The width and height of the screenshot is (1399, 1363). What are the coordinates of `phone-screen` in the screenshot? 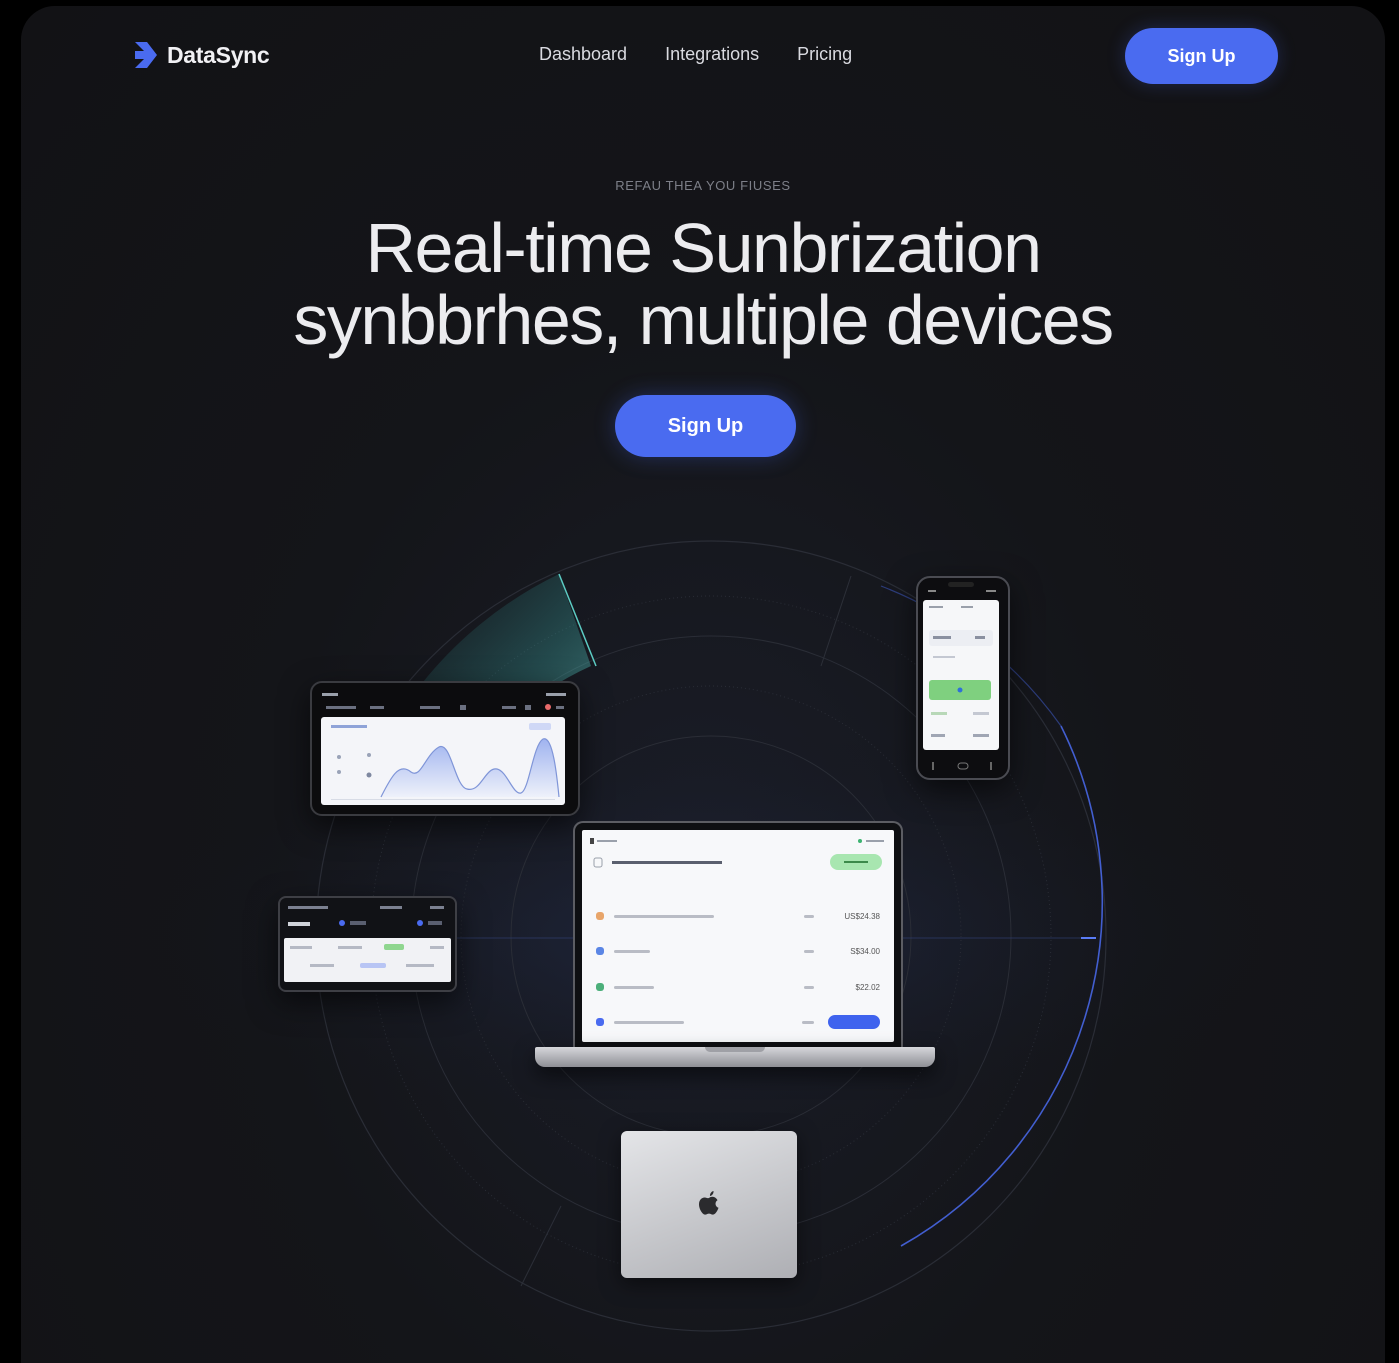 It's located at (961, 675).